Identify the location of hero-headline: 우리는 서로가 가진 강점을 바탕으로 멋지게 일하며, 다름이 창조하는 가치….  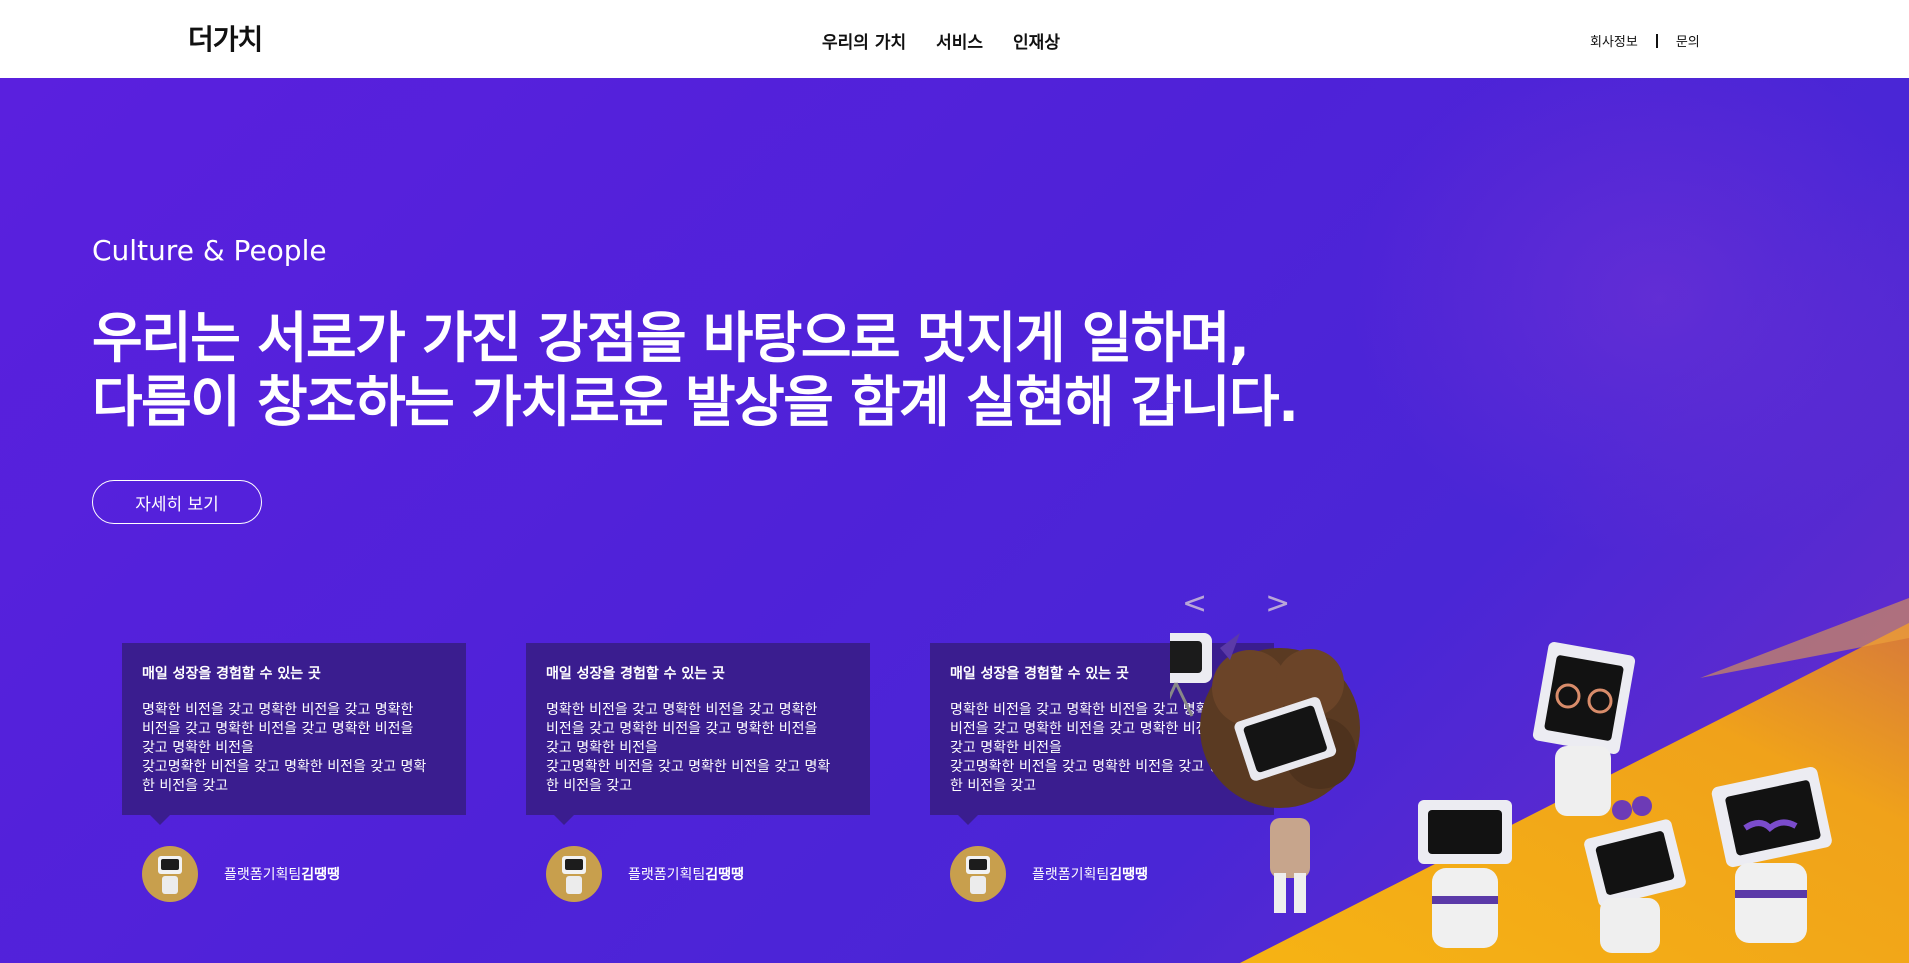
(695, 370).